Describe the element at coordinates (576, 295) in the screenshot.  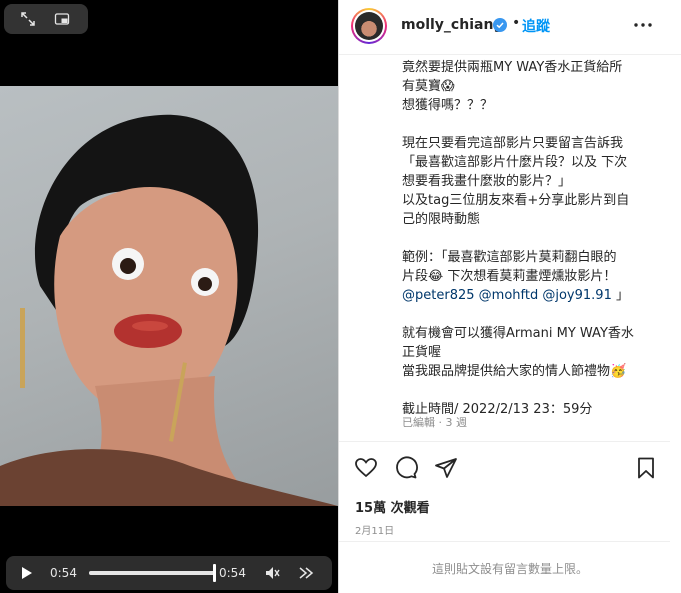
I see `mention-joy9191: @joy91.91` at that location.